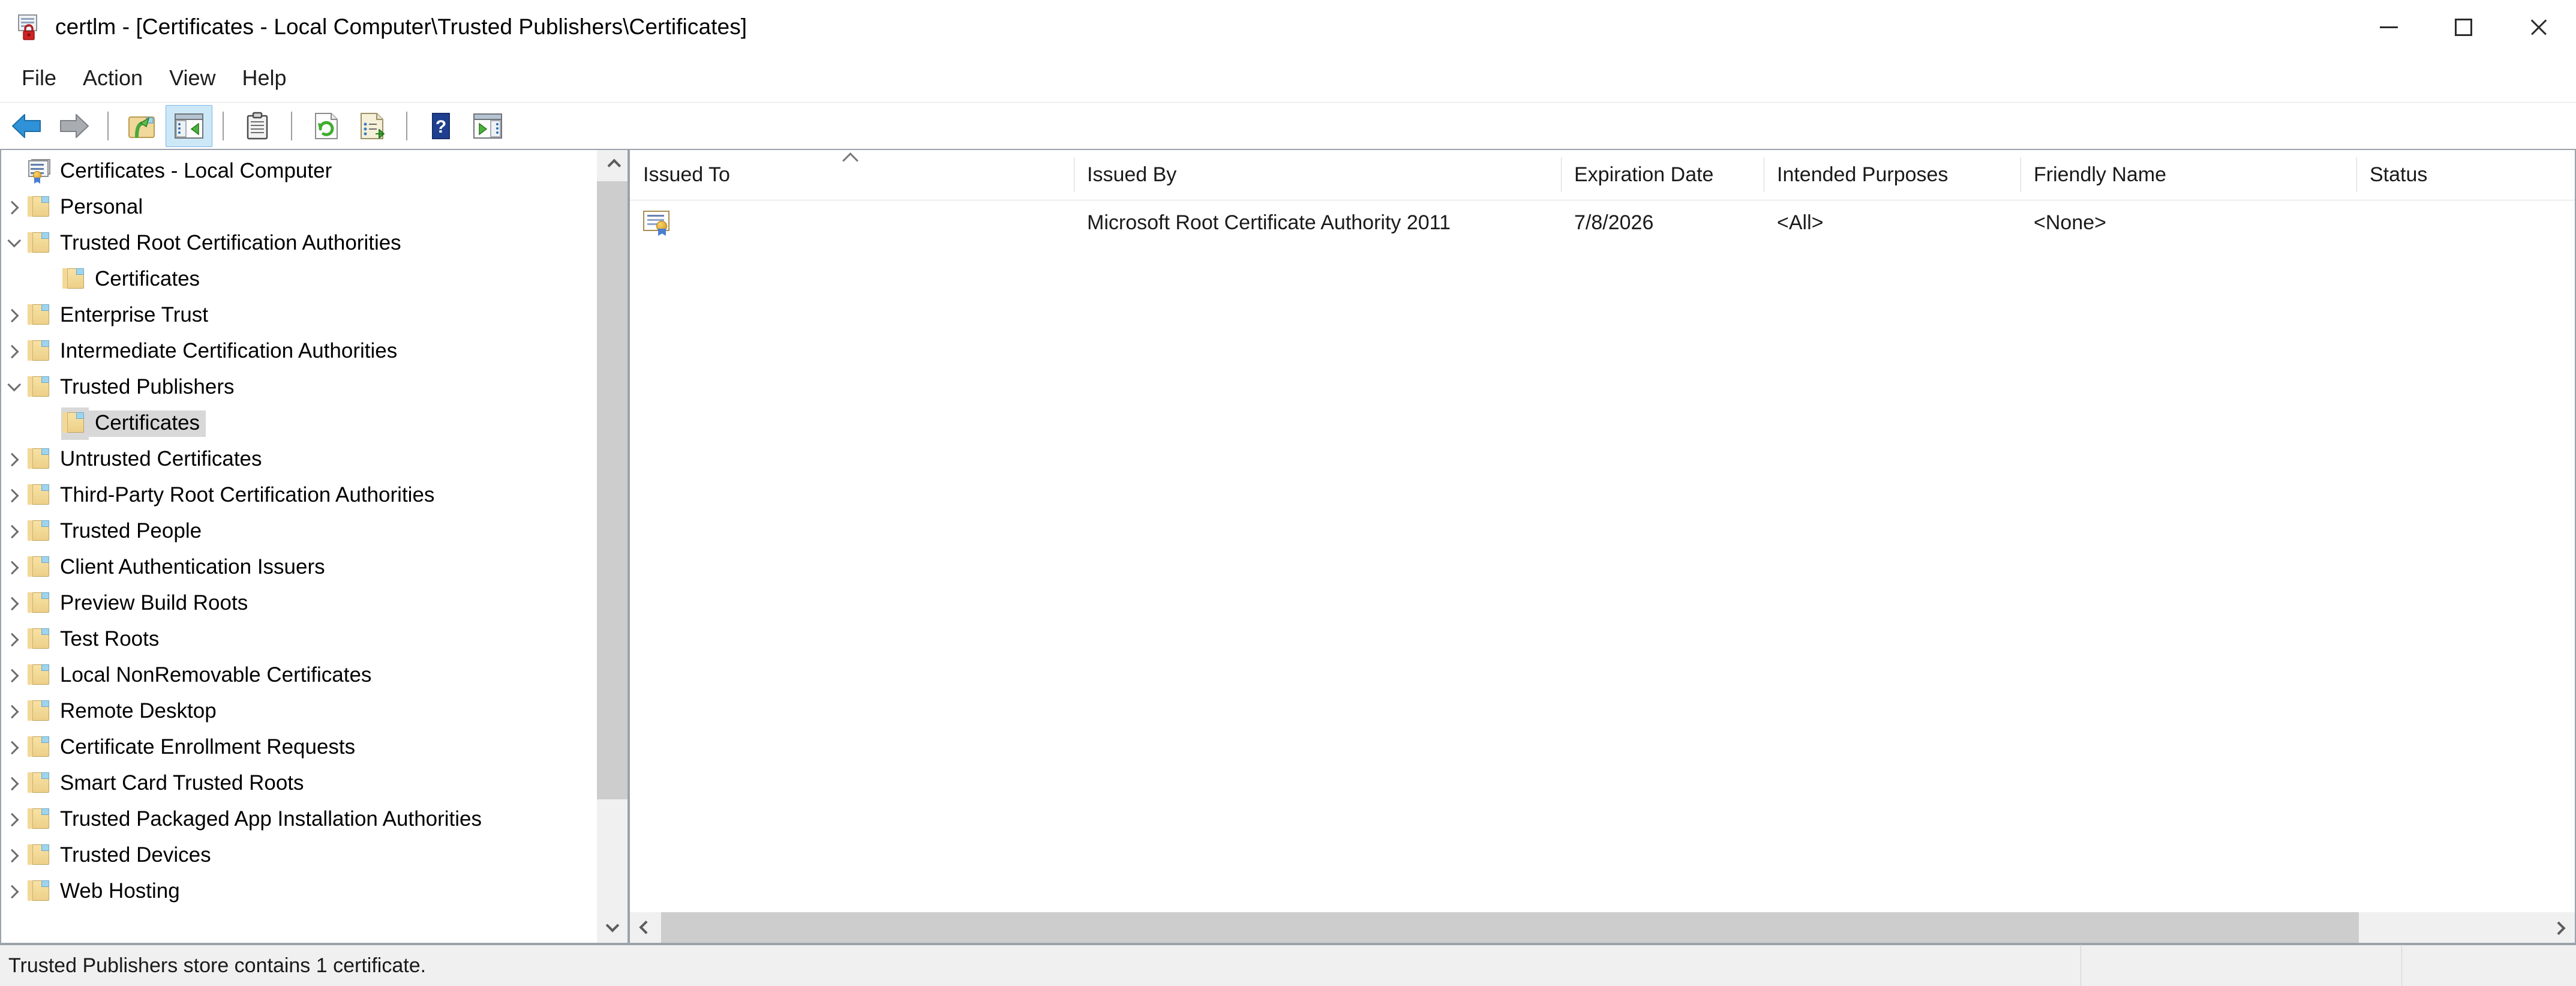 Image resolution: width=2576 pixels, height=986 pixels. What do you see at coordinates (138, 711) in the screenshot?
I see `tree-node-label: Remote Desktop` at bounding box center [138, 711].